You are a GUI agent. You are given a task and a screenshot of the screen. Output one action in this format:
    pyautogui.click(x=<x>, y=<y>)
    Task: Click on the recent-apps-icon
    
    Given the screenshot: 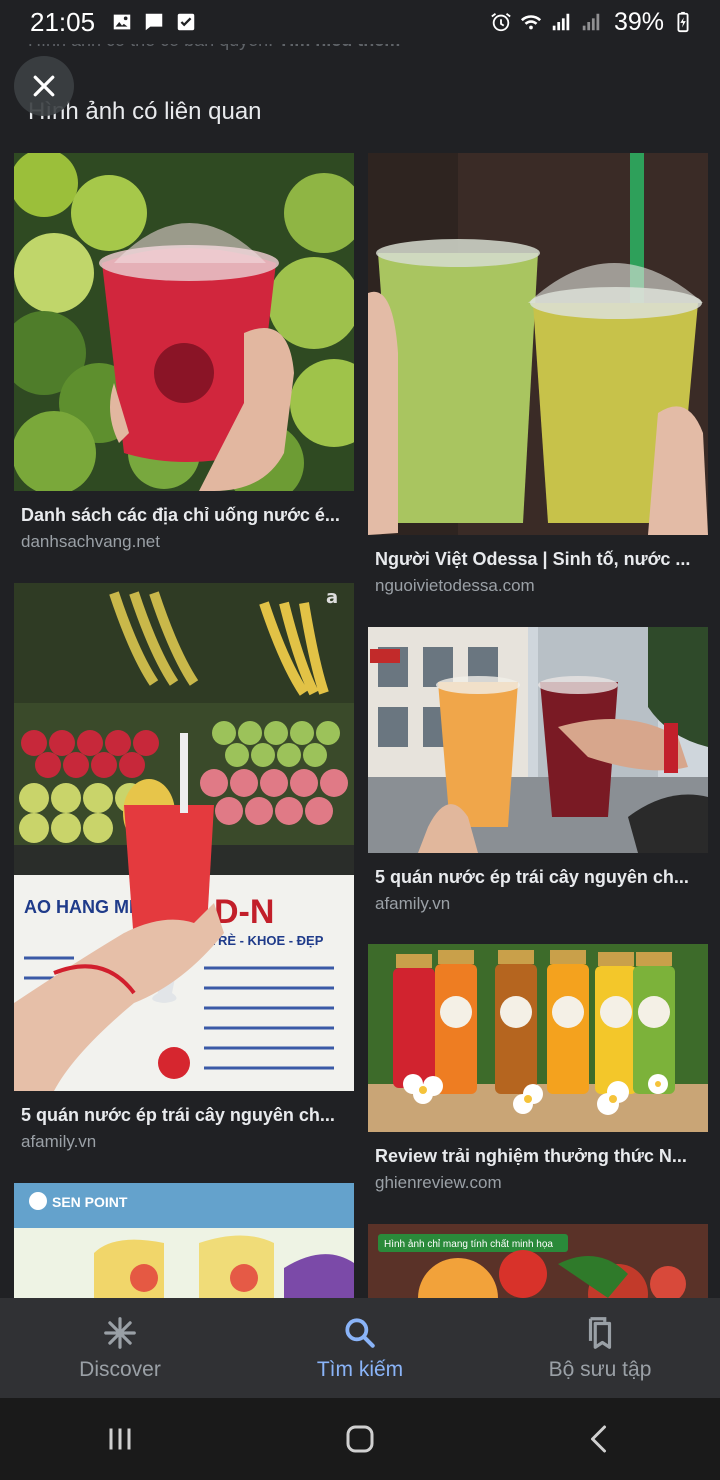 What is the action you would take?
    pyautogui.click(x=120, y=1439)
    